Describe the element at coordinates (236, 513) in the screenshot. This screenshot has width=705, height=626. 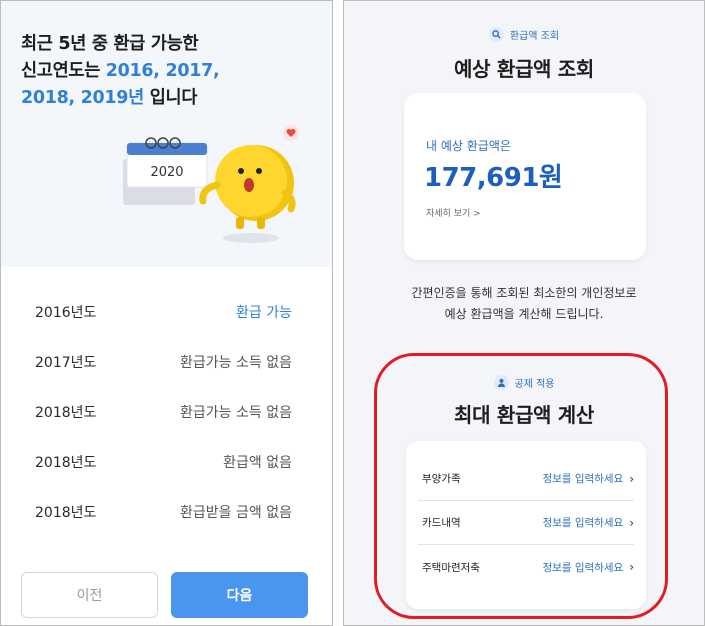
I see `year-status: 환급받을 금액 없음` at that location.